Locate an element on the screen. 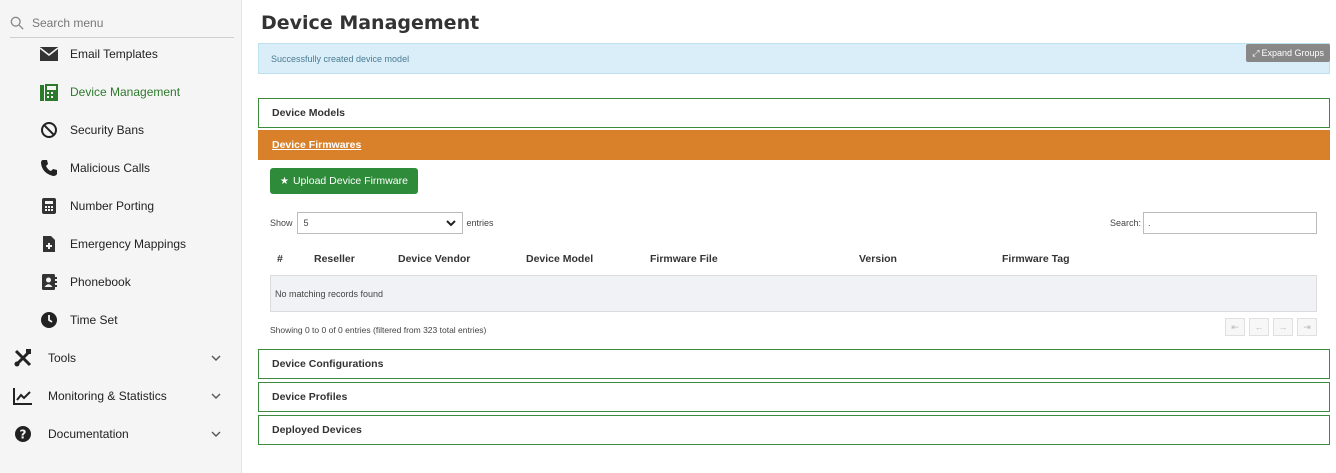  expand-groups-button: ⤢ Expand Groups is located at coordinates (1288, 53).